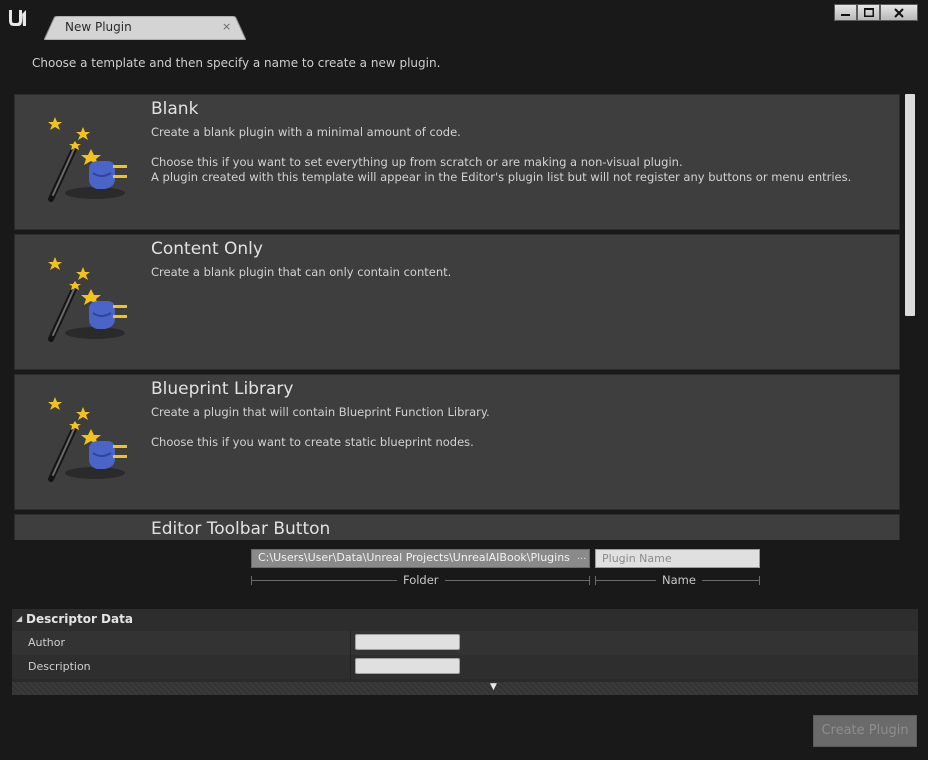  I want to click on descriptor-data-panel: ◢ Descriptor Data Author Description ▼, so click(465, 652).